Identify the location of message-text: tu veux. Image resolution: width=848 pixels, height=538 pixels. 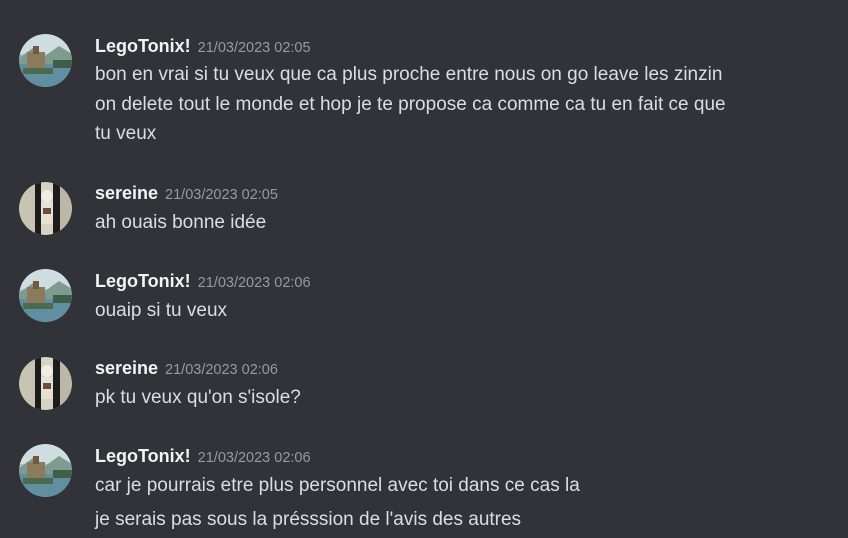
(126, 133).